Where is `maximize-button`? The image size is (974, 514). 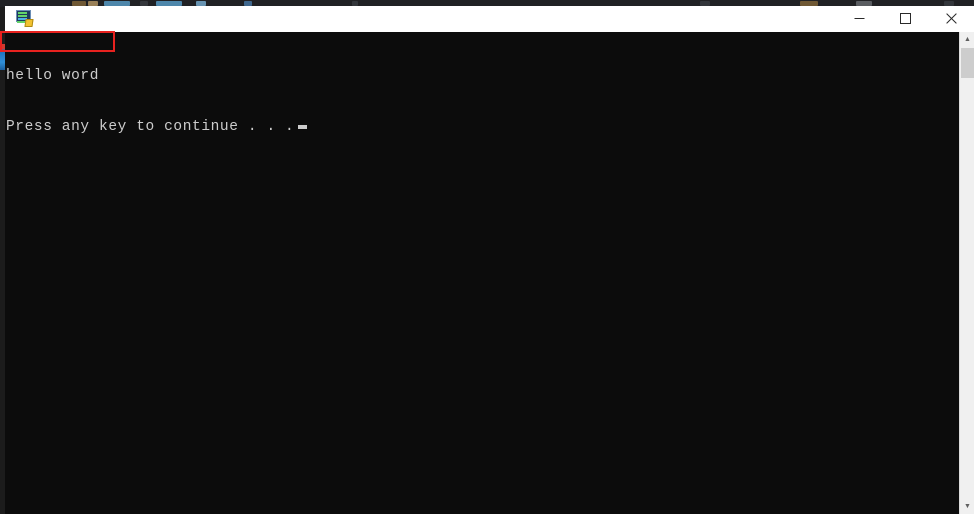 maximize-button is located at coordinates (905, 18).